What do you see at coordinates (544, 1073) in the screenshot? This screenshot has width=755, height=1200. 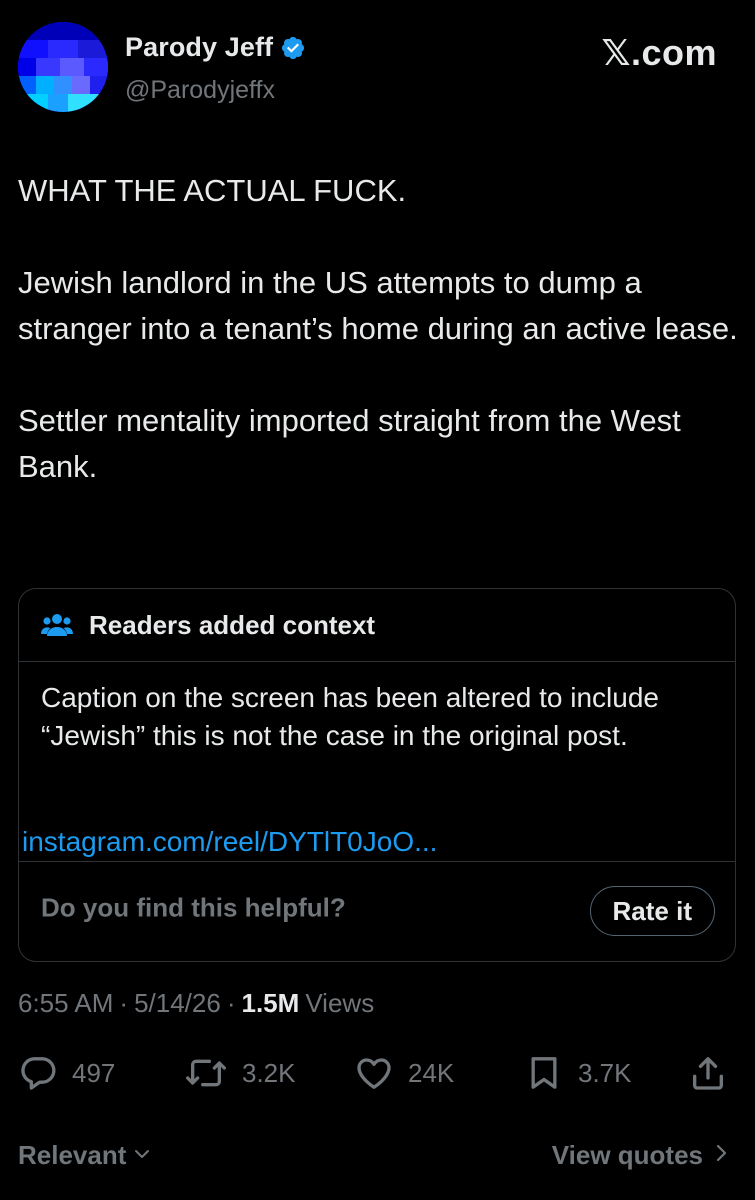 I see `bookmark-icon` at bounding box center [544, 1073].